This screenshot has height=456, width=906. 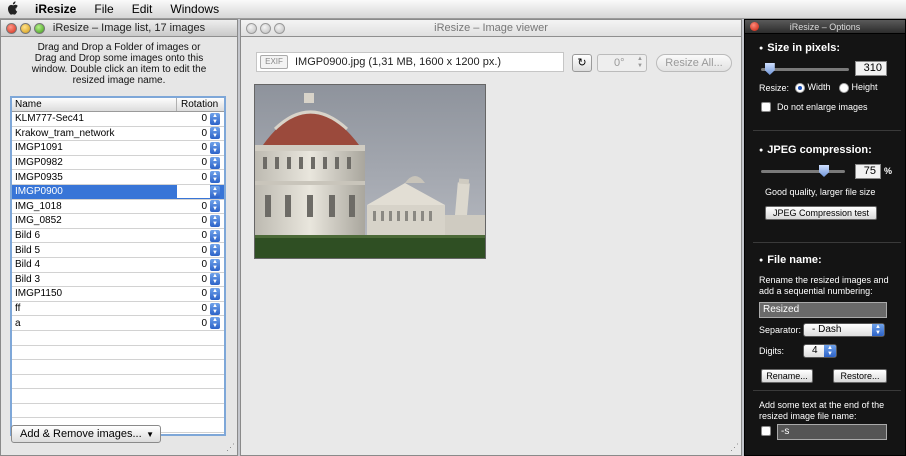 I want to click on table-row: ff 0 ▲ ▼, so click(x=118, y=309).